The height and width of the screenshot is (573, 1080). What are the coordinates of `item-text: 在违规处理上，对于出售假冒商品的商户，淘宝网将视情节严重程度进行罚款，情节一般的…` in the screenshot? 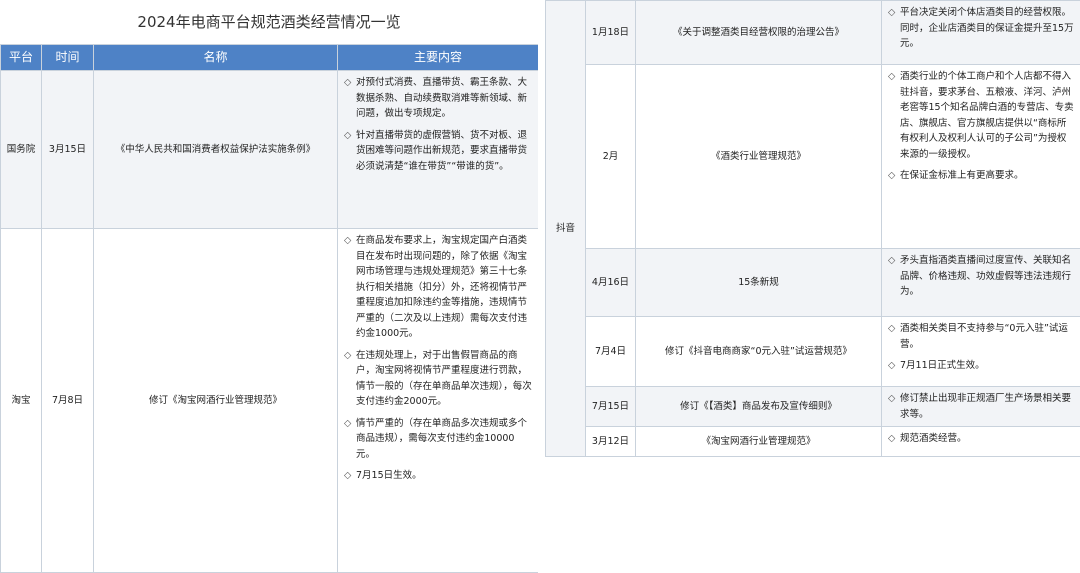 It's located at (444, 378).